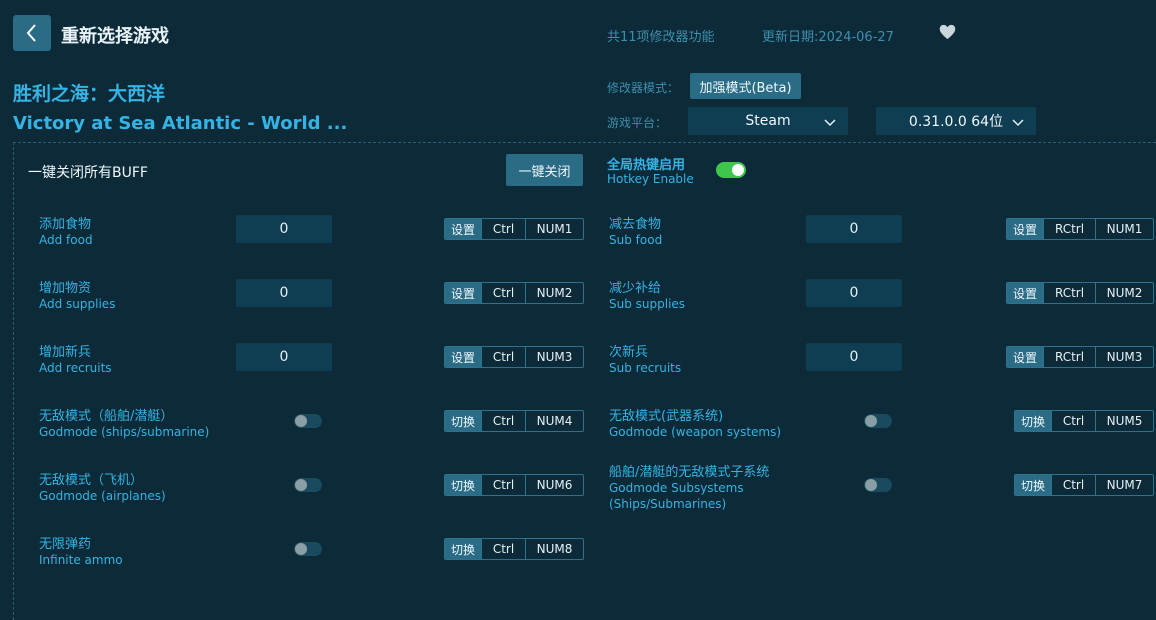  What do you see at coordinates (65, 544) in the screenshot?
I see `option-label-cn: 无限弹药` at bounding box center [65, 544].